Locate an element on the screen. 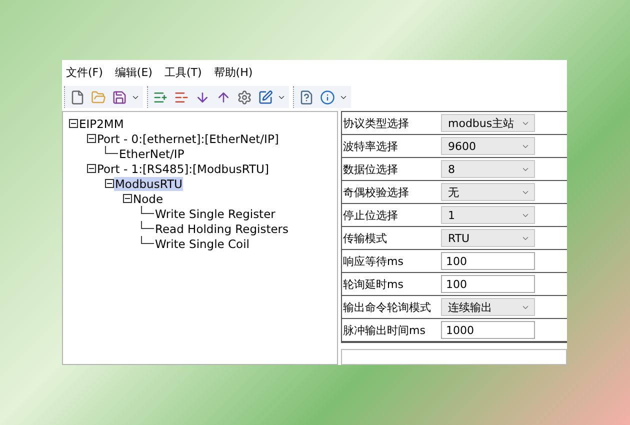  gear-button is located at coordinates (244, 97).